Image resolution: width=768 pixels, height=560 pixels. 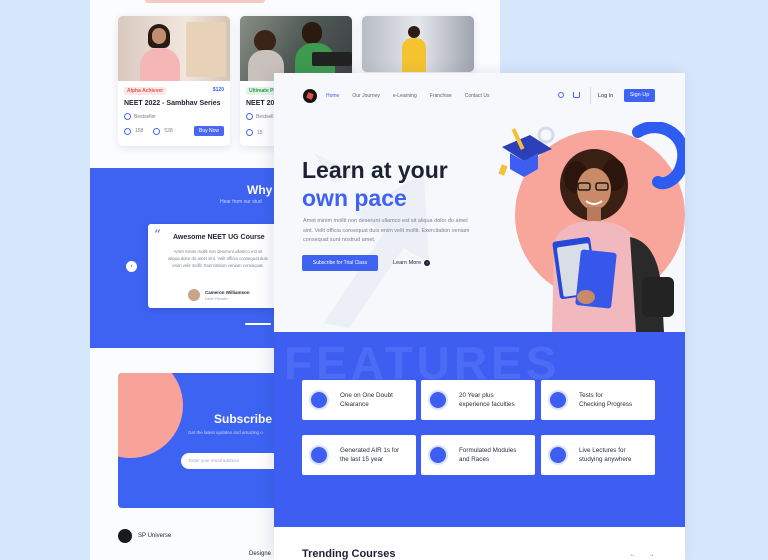 I want to click on subscribe-heading: Subscribe, so click(x=243, y=419).